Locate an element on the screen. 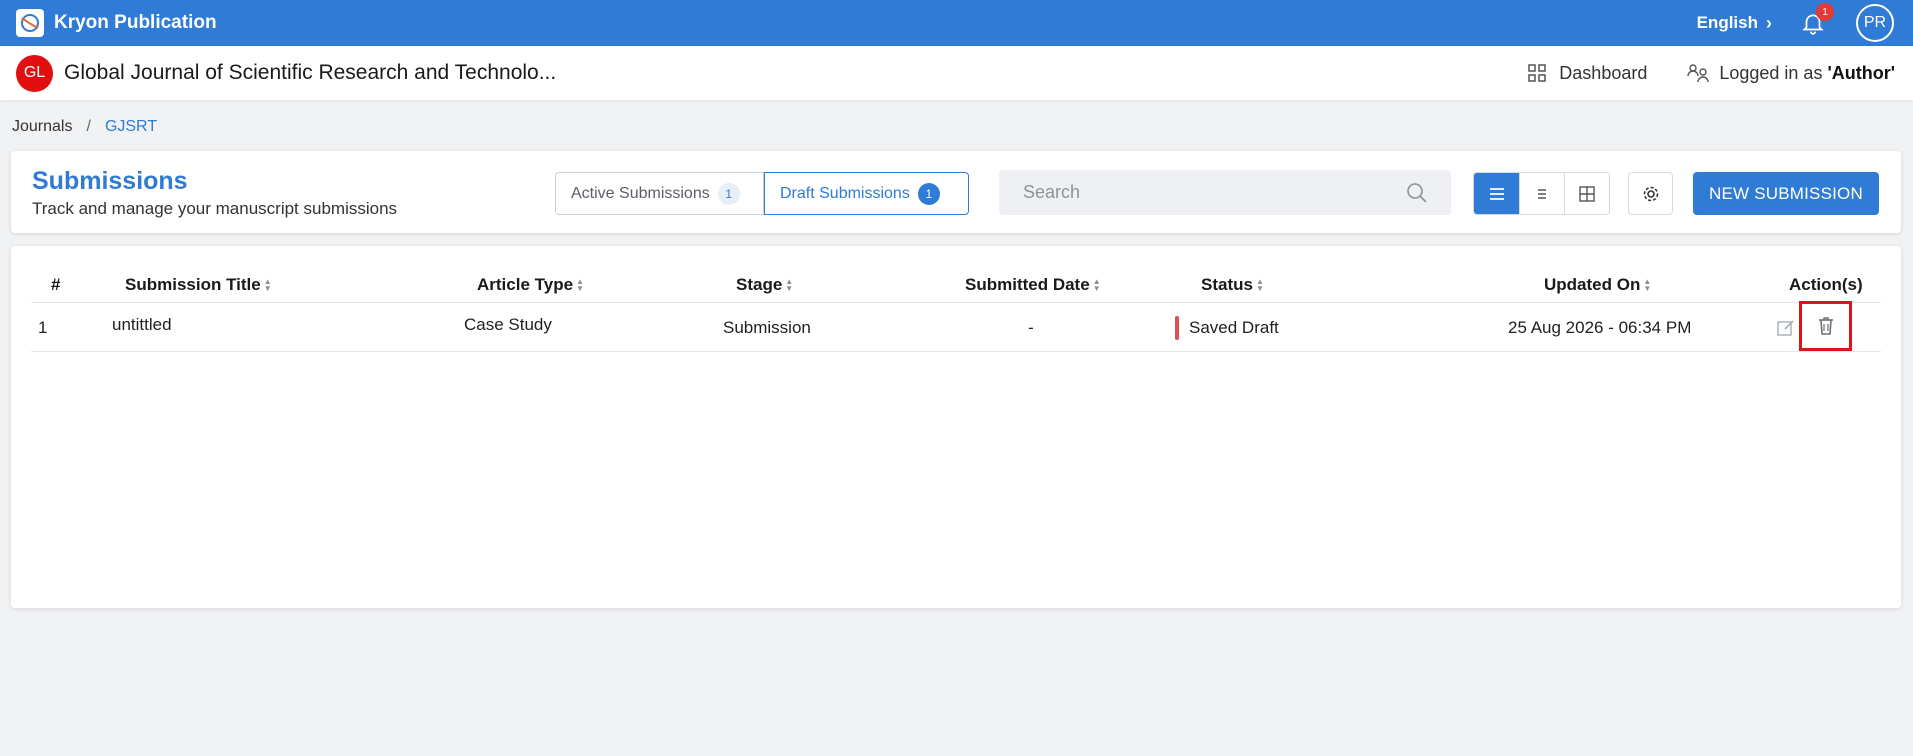  edit-button is located at coordinates (1786, 328).